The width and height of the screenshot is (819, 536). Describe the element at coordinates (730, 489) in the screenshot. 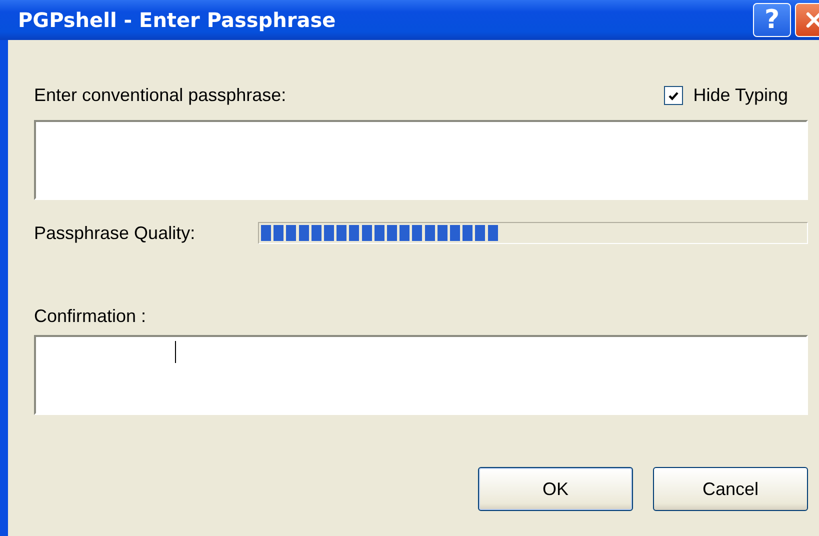

I see `cancel-button: Cancel` at that location.